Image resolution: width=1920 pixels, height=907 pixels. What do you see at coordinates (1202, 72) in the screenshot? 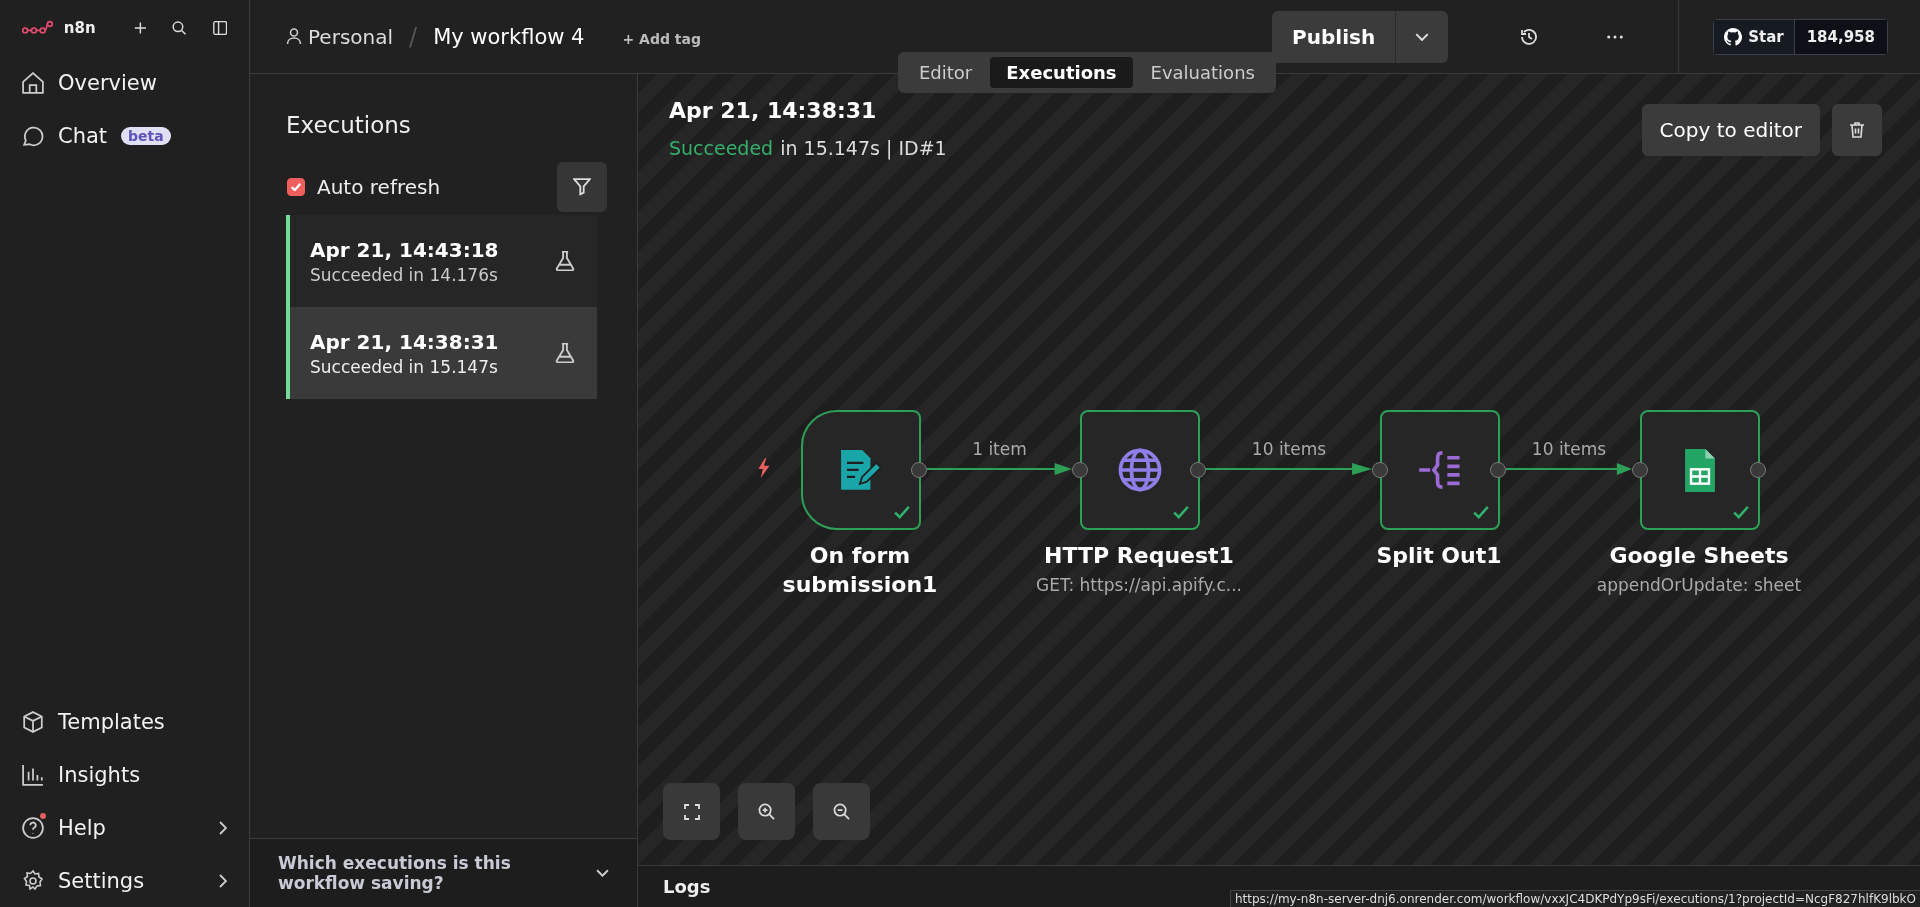
I see `view-tab: Evaluations` at bounding box center [1202, 72].